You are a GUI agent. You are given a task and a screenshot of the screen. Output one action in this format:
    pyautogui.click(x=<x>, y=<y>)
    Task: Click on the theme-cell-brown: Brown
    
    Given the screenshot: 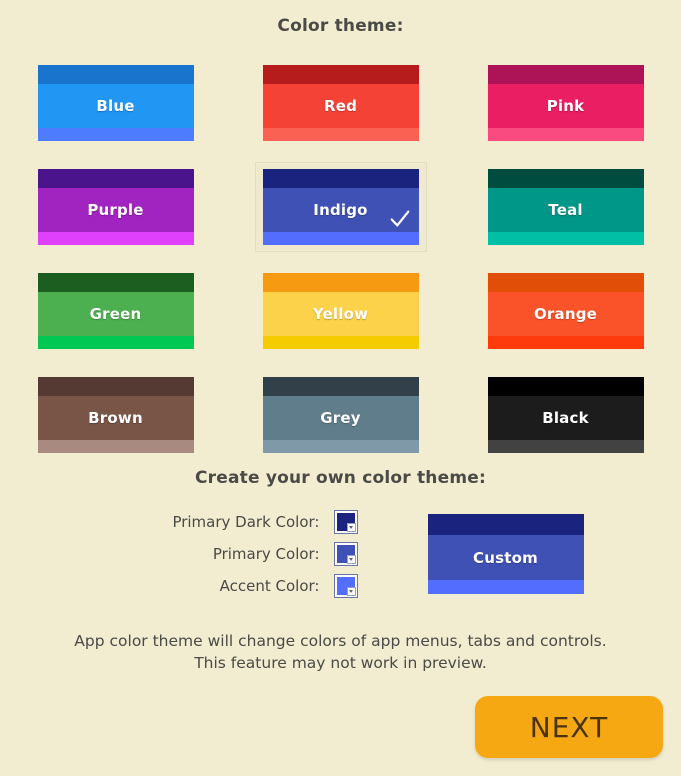 What is the action you would take?
    pyautogui.click(x=116, y=415)
    